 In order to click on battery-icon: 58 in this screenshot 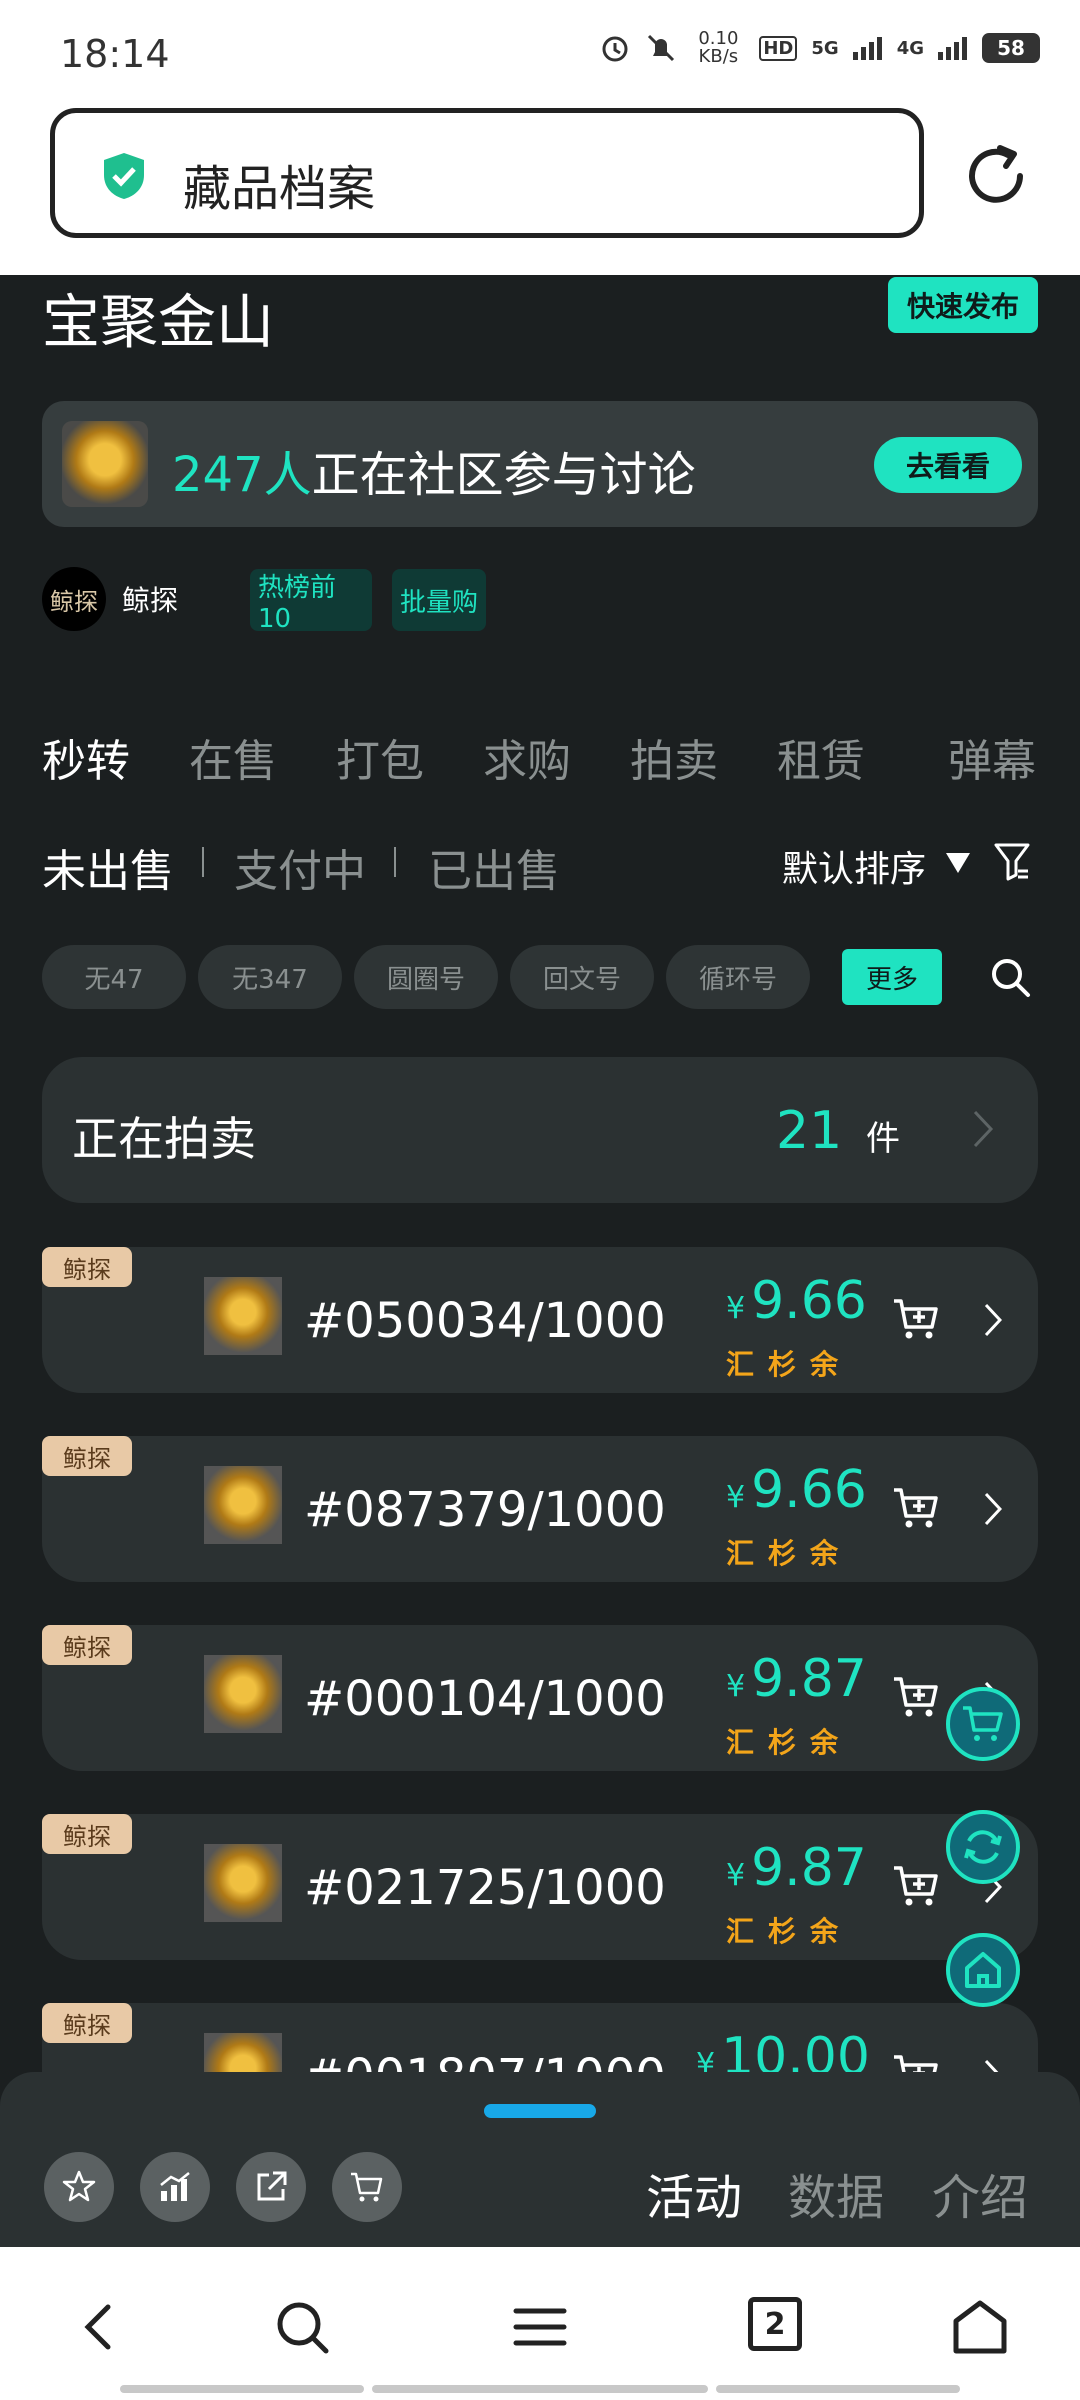, I will do `click(1011, 48)`.